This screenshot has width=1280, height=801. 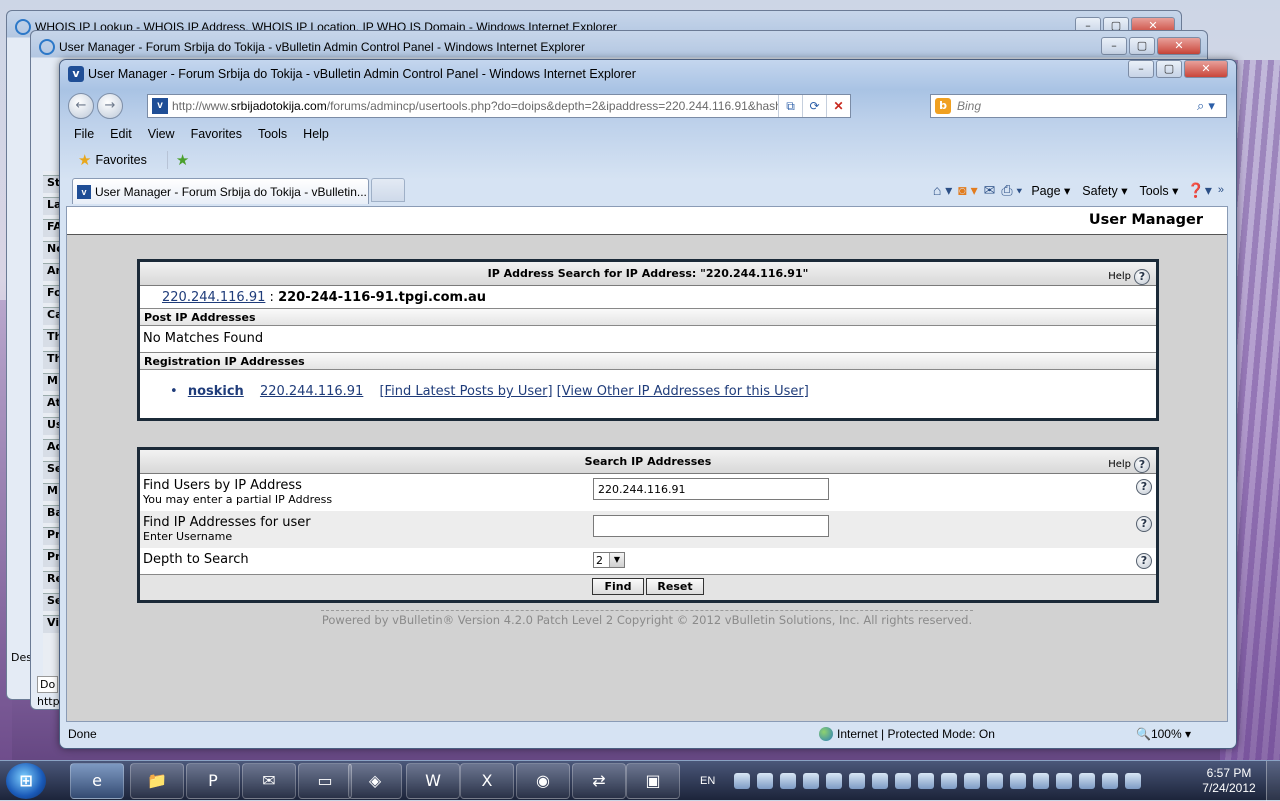 What do you see at coordinates (1011, 190) in the screenshot?
I see `print-icon: ⎙ ▾` at bounding box center [1011, 190].